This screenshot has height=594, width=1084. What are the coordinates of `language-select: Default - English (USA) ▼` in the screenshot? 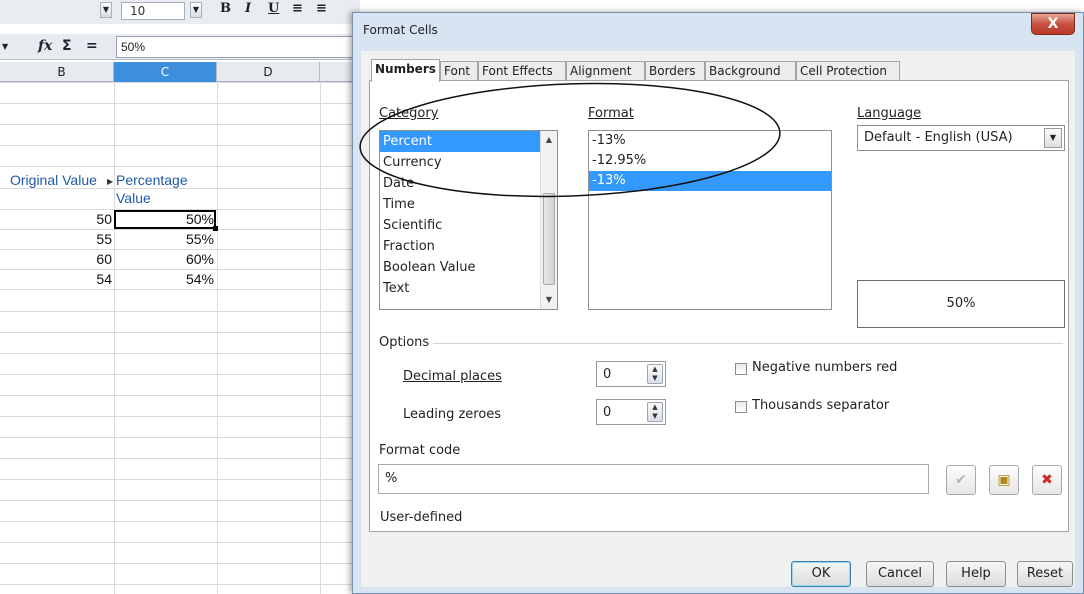 It's located at (961, 138).